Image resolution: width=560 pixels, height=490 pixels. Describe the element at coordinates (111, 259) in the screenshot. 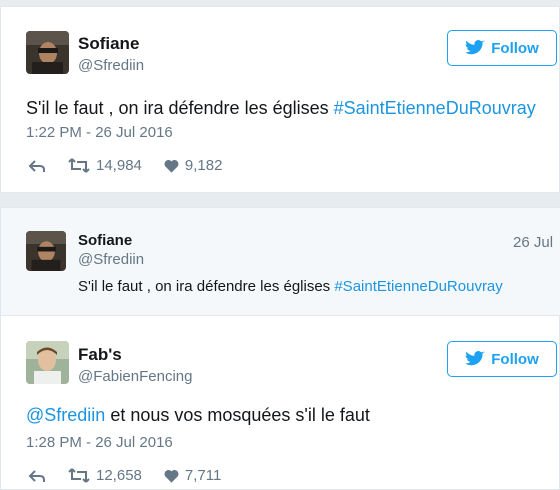

I see `quoted-author-handle: @Sfrediin` at that location.